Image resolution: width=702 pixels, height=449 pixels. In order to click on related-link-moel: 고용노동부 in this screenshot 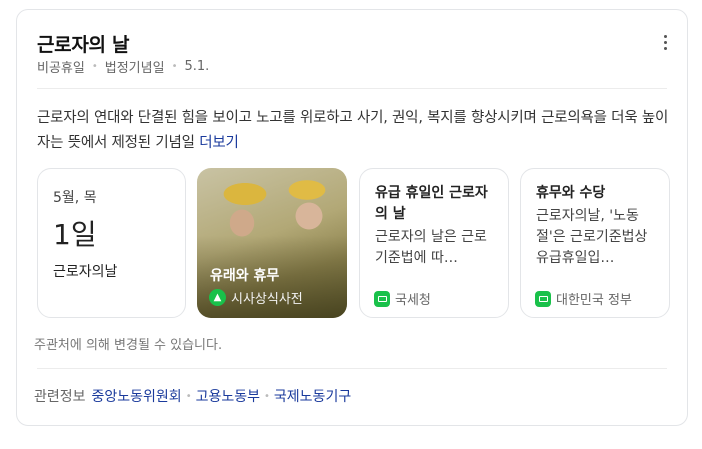, I will do `click(228, 396)`.